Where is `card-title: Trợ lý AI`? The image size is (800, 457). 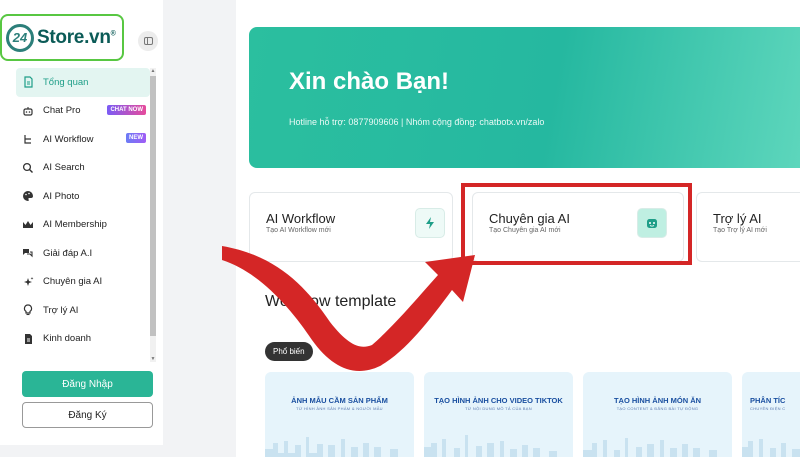
card-title: Trợ lý AI is located at coordinates (737, 218).